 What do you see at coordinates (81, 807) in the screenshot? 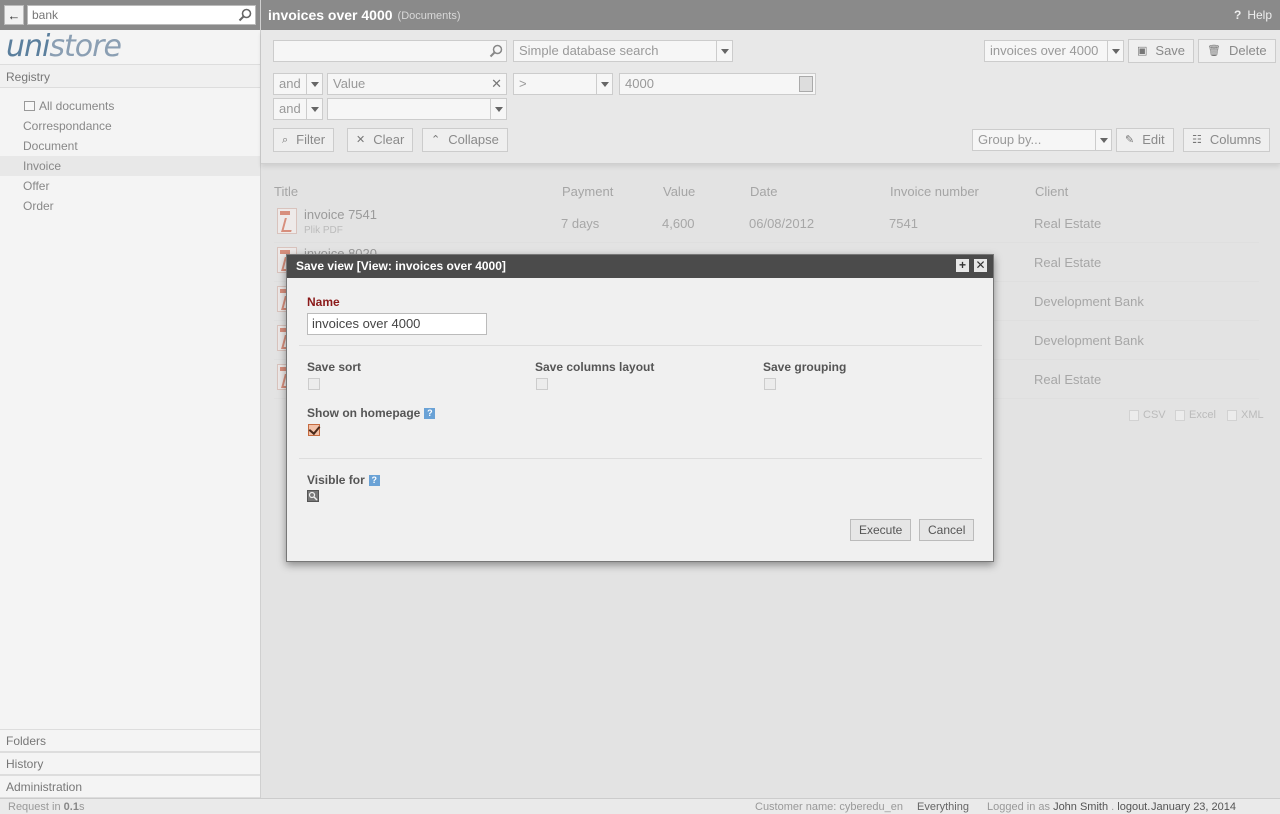
I see `request-unit: s` at bounding box center [81, 807].